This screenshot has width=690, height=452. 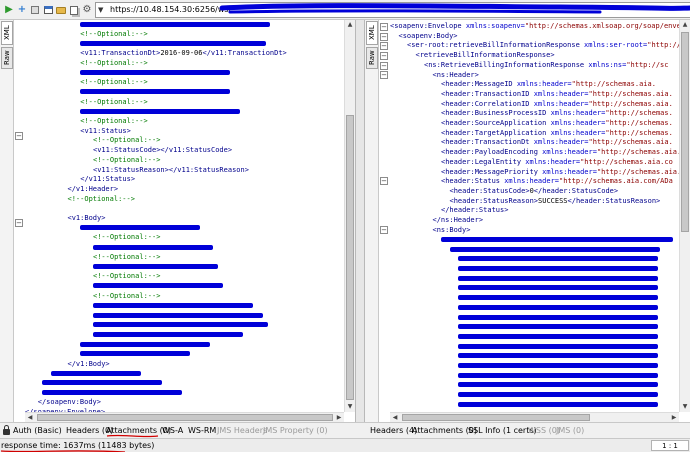 I want to click on xml-token: <ns:Body>, so click(x=451, y=229).